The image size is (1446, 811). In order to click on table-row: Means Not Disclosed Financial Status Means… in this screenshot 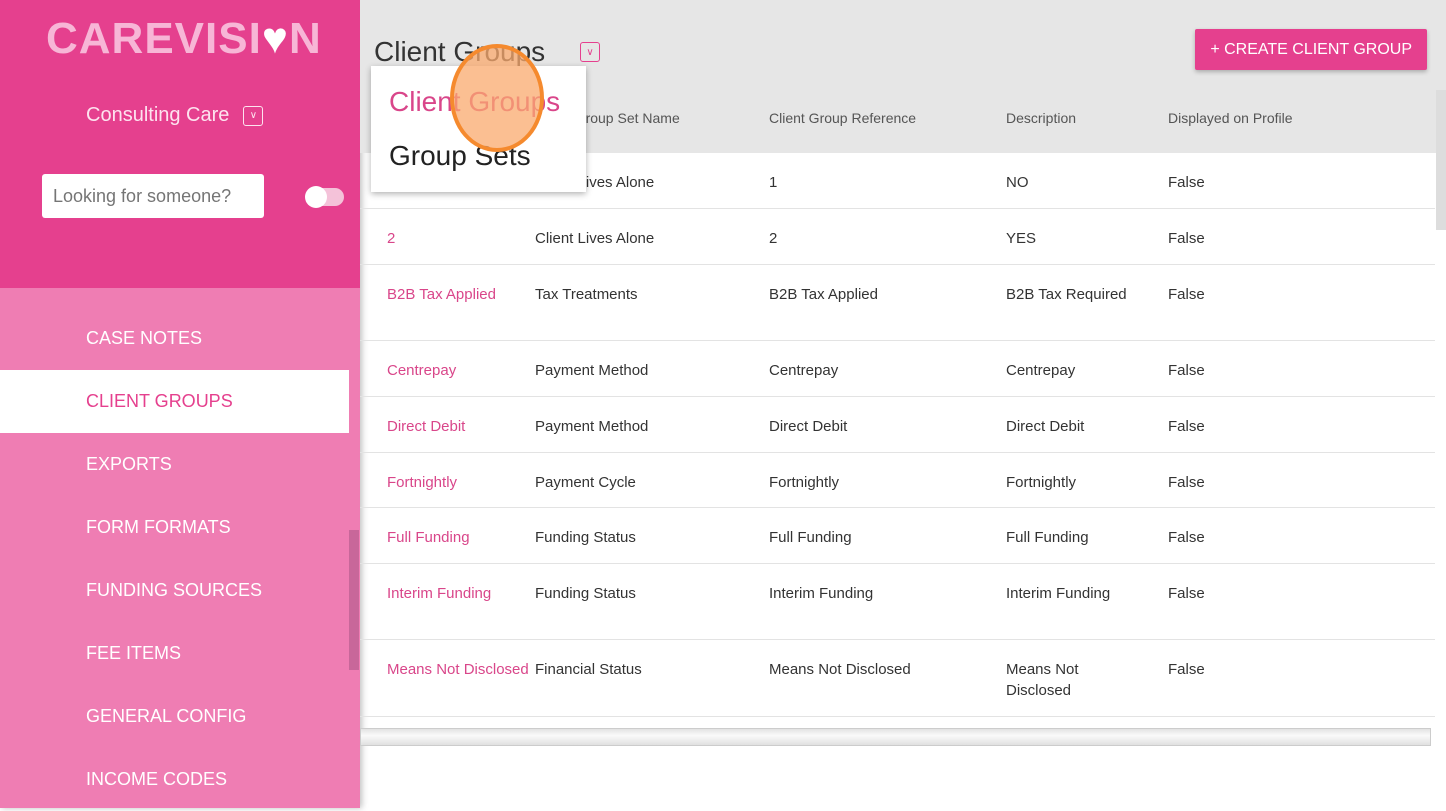, I will do `click(897, 678)`.